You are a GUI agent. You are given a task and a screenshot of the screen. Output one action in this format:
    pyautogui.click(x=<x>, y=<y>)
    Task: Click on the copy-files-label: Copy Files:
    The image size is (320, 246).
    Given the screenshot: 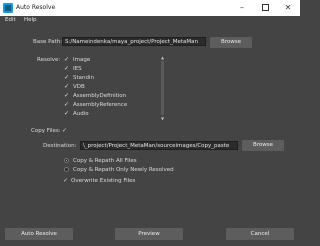 What is the action you would take?
    pyautogui.click(x=46, y=131)
    